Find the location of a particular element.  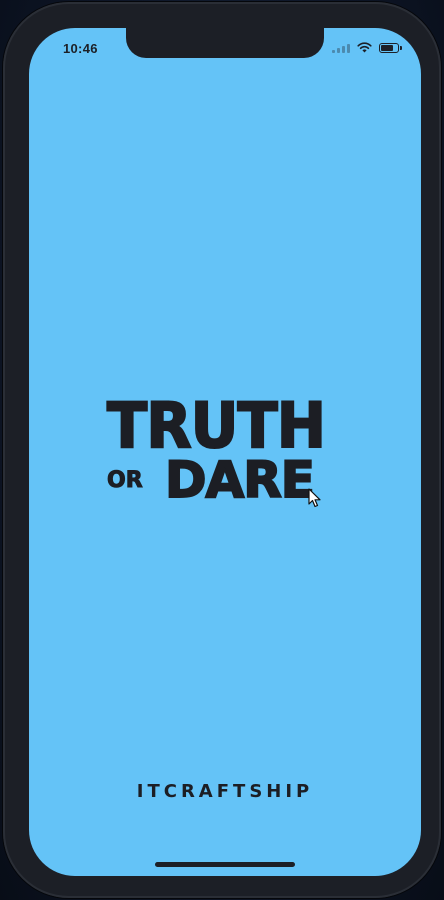

battery-icon is located at coordinates (390, 47).